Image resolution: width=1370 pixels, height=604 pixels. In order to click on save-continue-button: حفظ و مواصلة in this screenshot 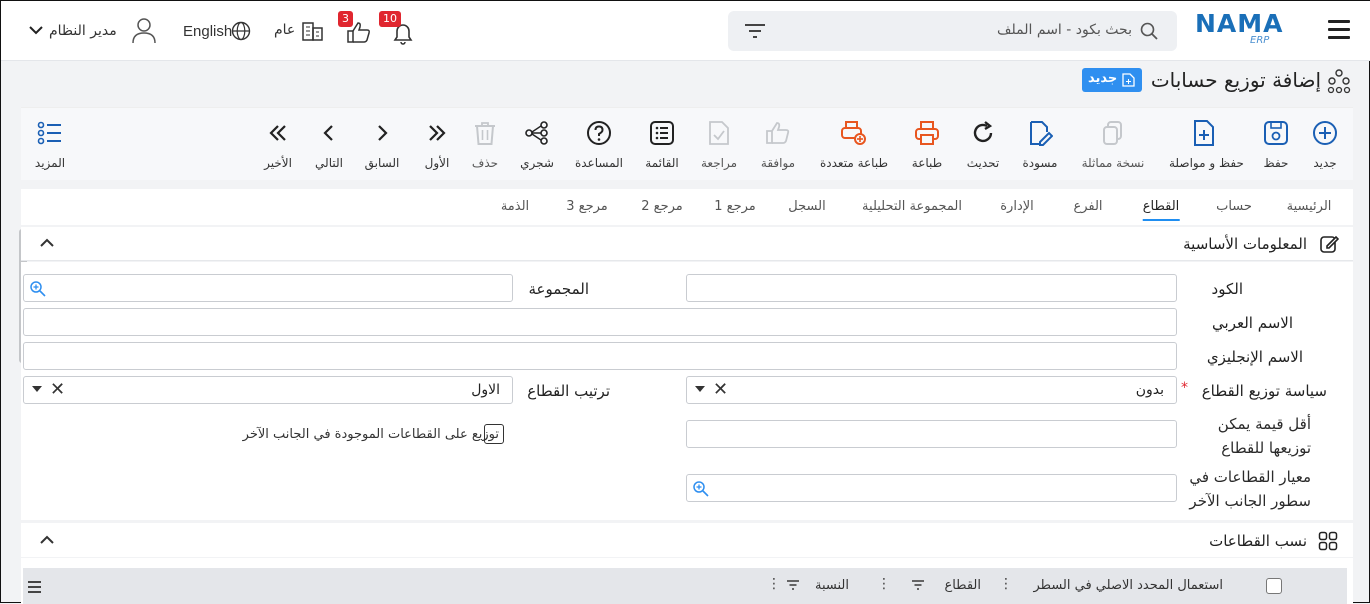, I will do `click(1206, 145)`.